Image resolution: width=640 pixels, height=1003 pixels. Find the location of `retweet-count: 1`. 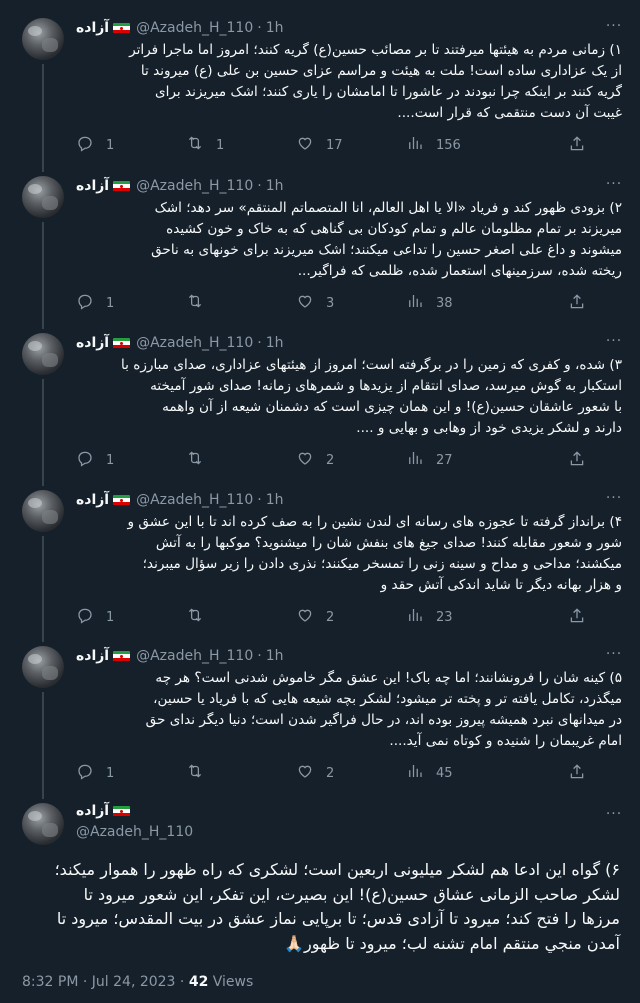

retweet-count: 1 is located at coordinates (220, 145).